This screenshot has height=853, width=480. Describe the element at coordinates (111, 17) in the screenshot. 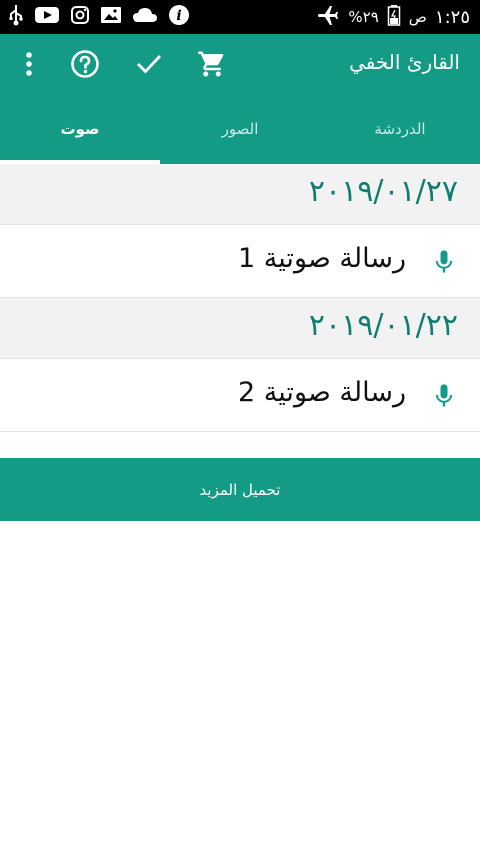

I see `gallery-icon` at that location.